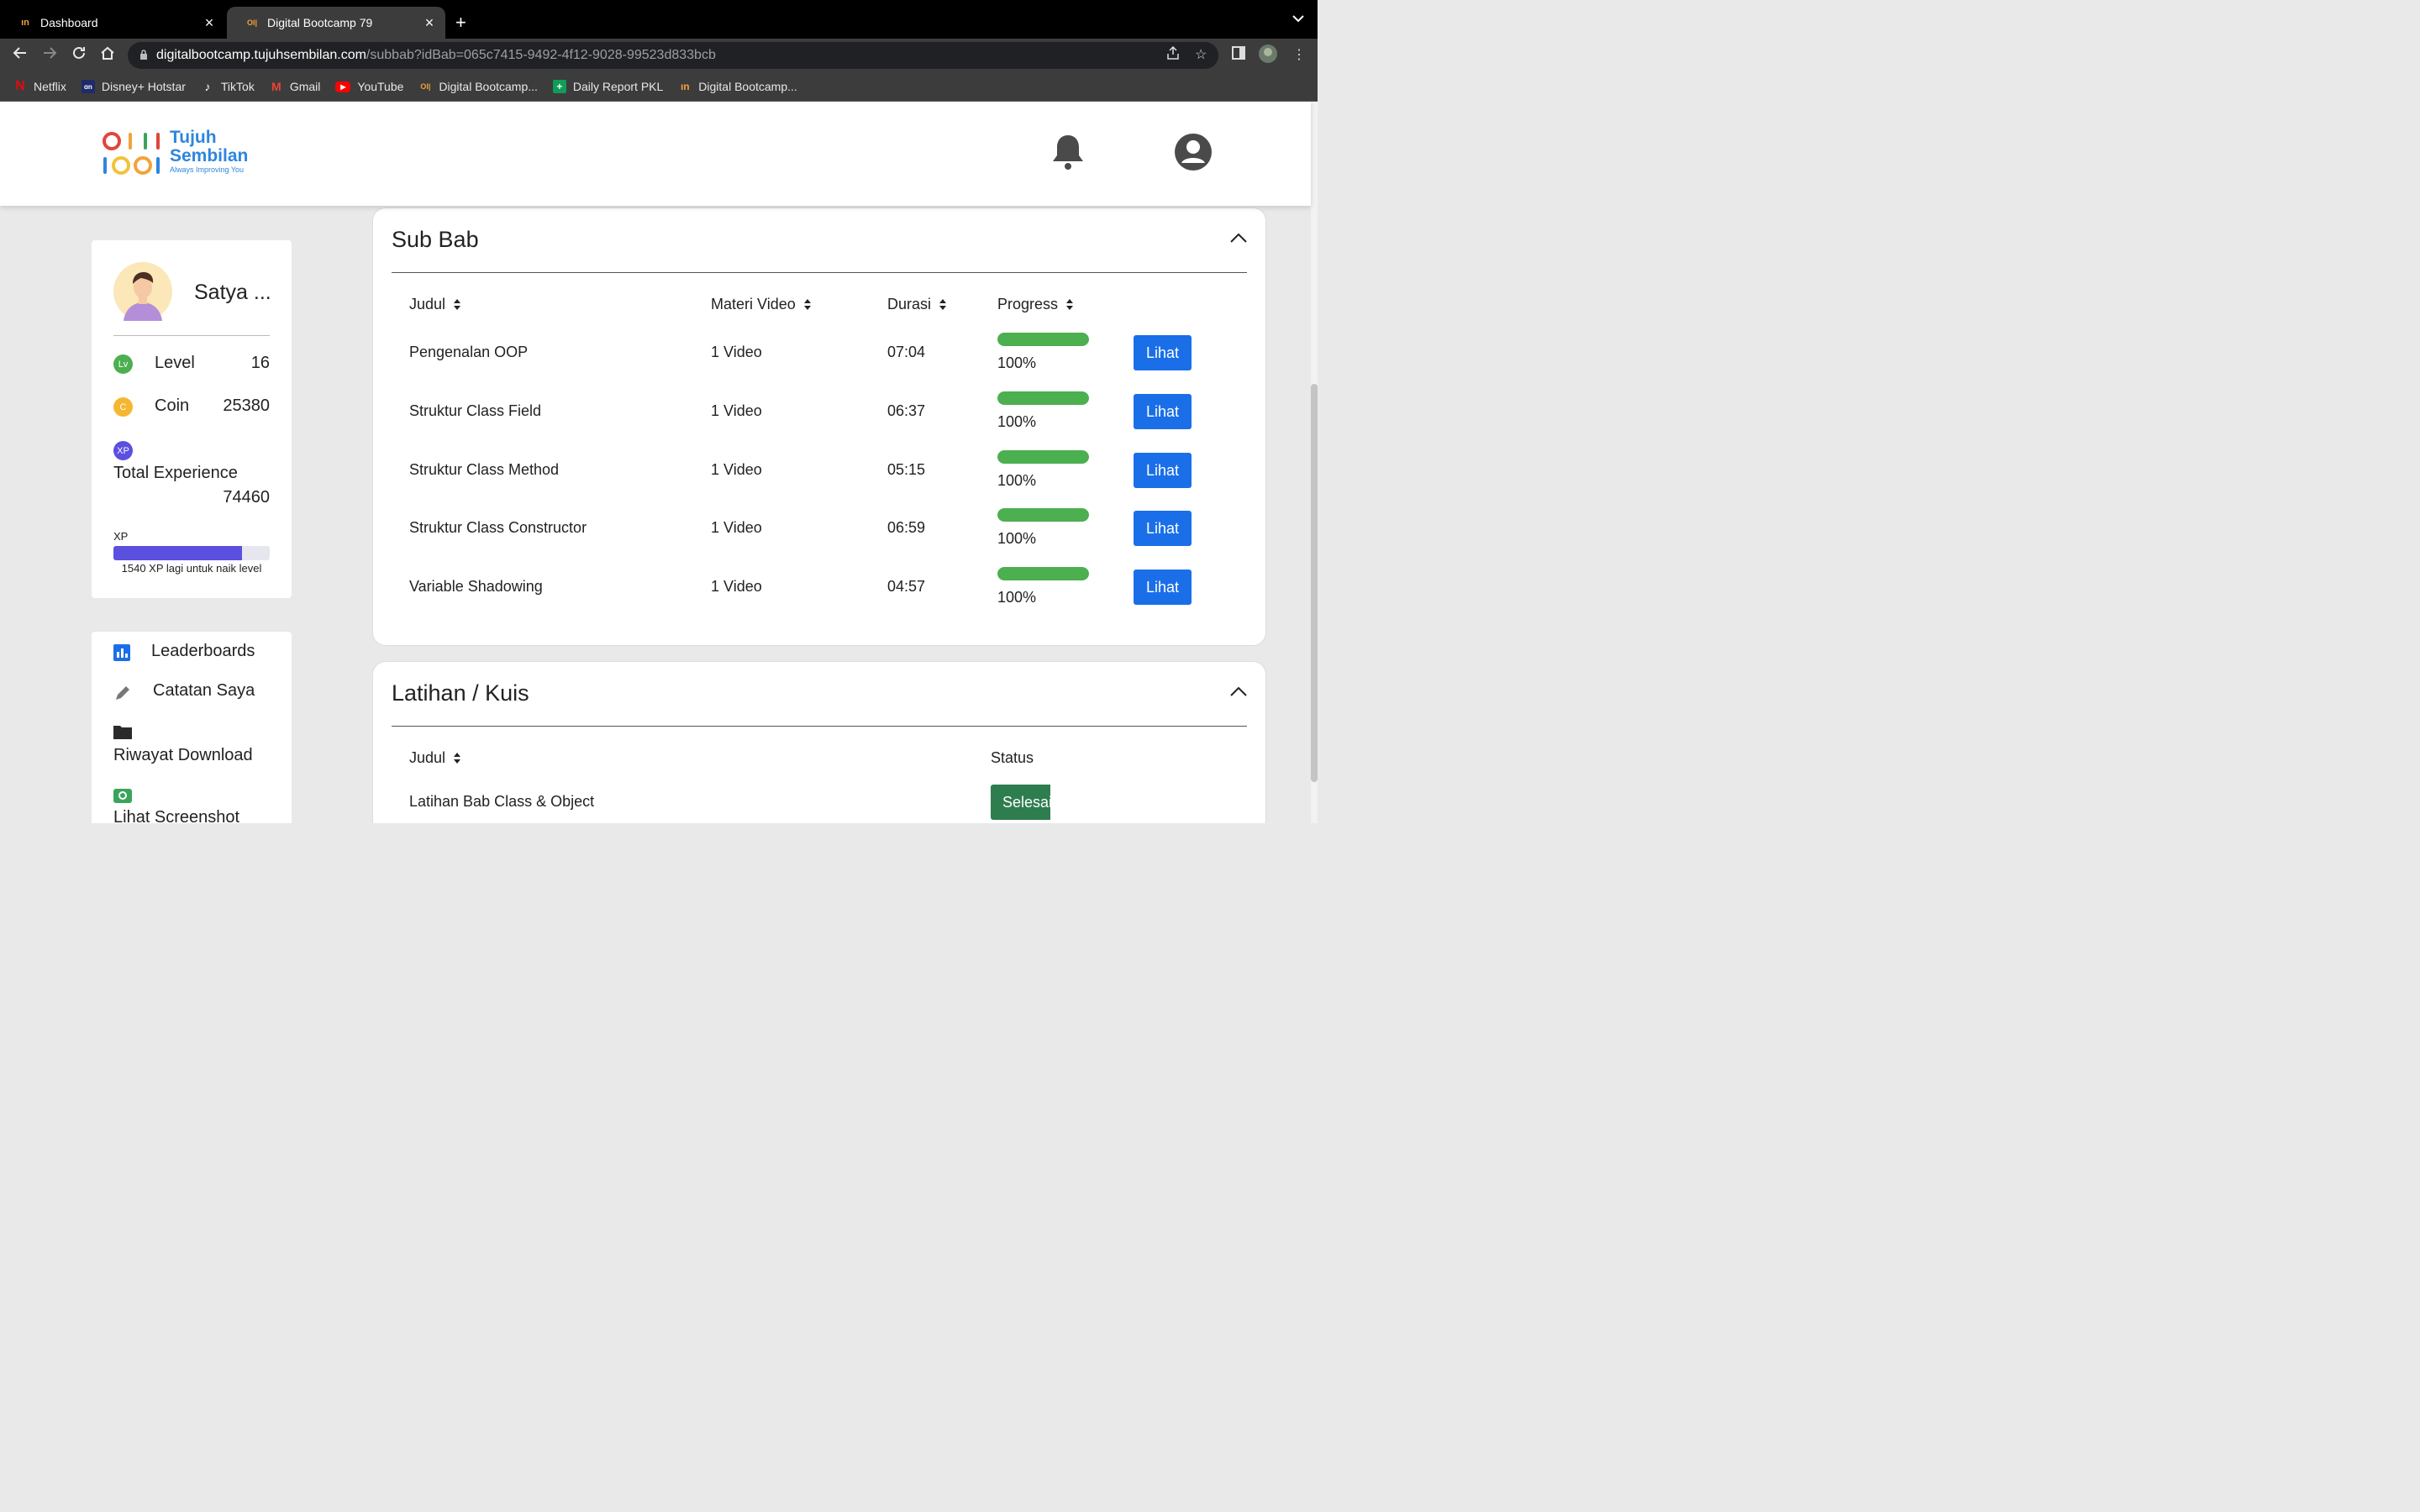 The image size is (2420, 1512). I want to click on menu-item-leaderboards: Leaderboards, so click(197, 654).